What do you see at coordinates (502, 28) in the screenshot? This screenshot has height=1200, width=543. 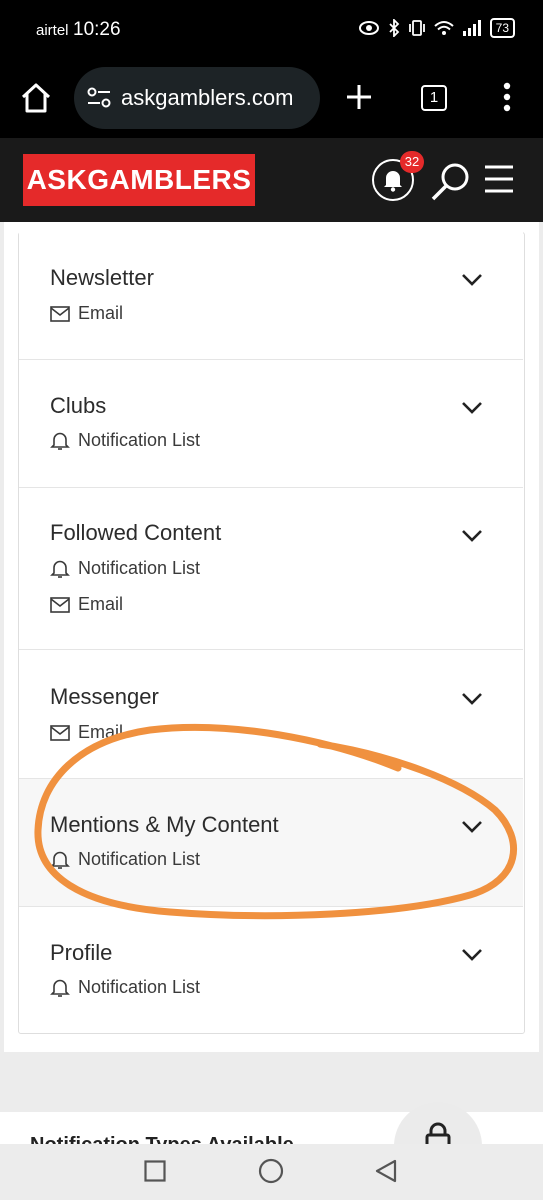 I see `battery-indicator: 73` at bounding box center [502, 28].